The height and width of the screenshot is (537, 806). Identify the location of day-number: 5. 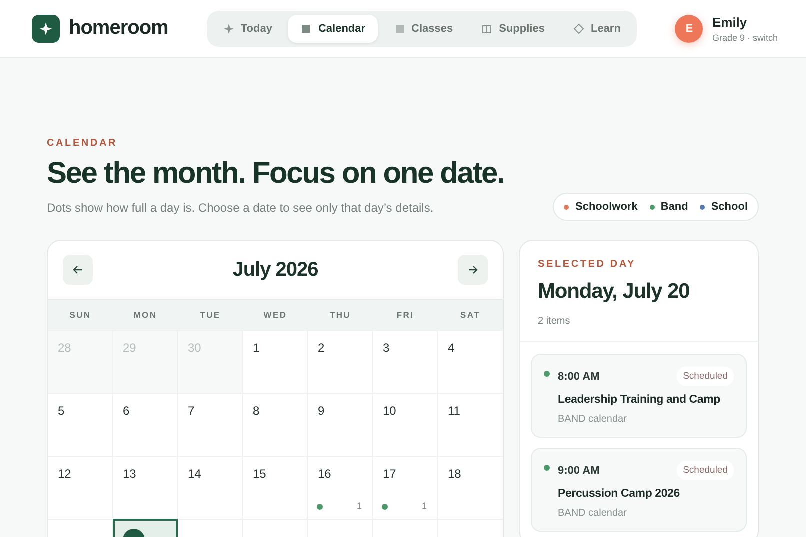
(61, 411).